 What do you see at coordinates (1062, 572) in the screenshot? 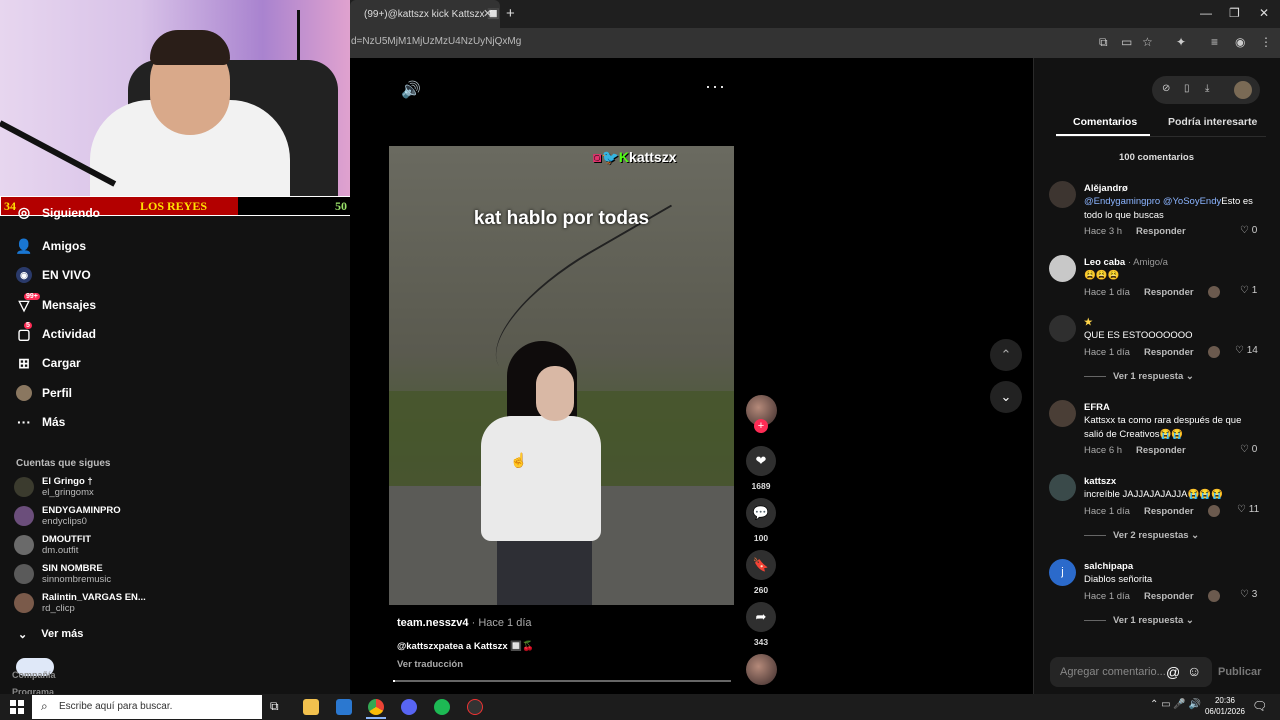
I see `avatar: j` at bounding box center [1062, 572].